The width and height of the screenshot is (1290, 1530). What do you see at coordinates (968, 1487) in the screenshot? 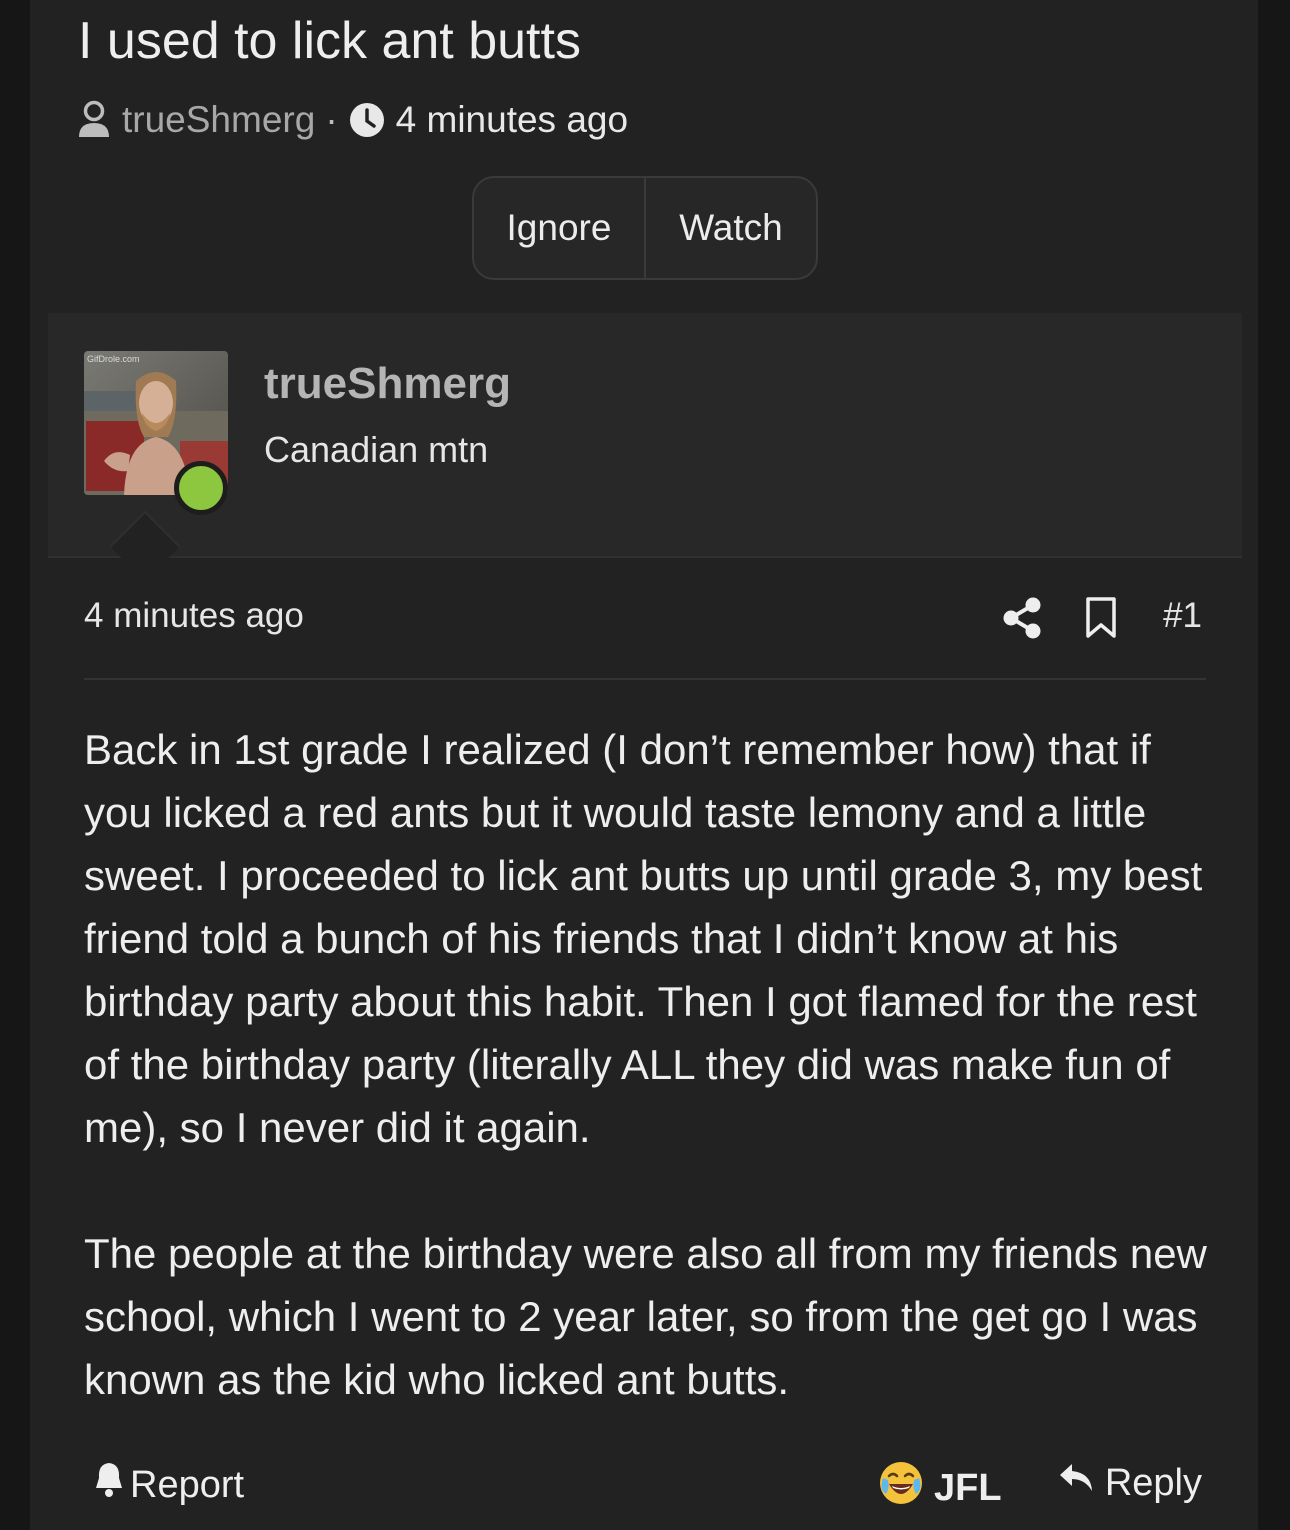
I see `reaction-label: JFL` at bounding box center [968, 1487].